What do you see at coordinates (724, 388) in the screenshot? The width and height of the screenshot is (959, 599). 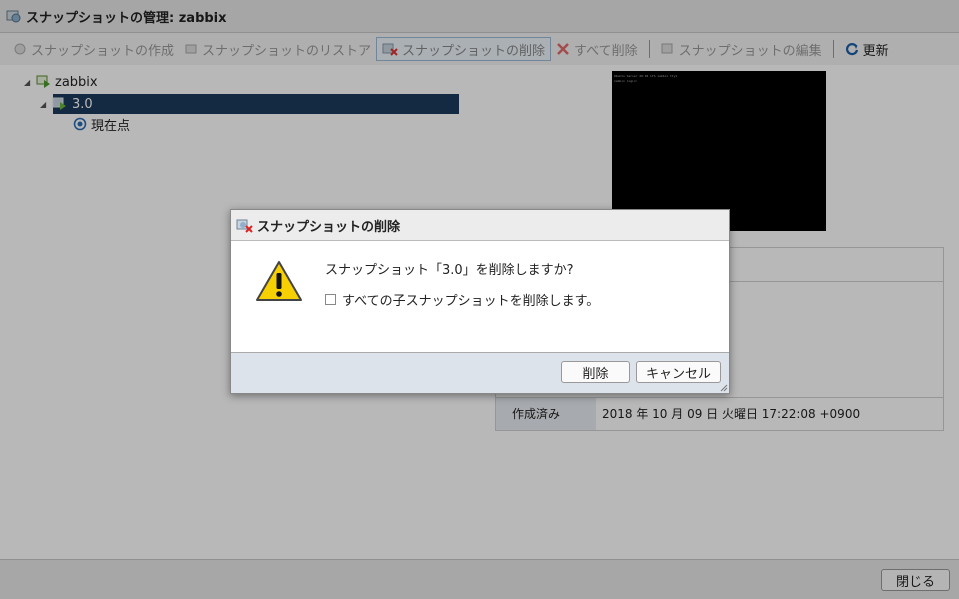 I see `resize-grip-icon` at bounding box center [724, 388].